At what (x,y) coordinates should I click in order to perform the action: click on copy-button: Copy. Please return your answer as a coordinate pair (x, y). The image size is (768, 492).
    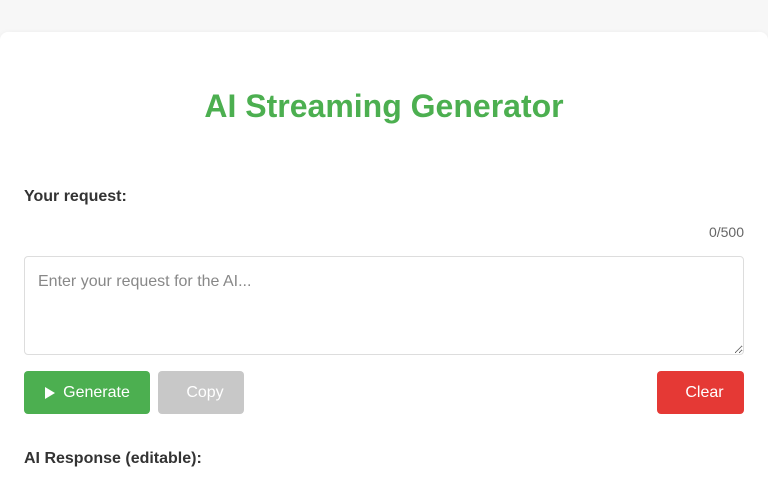
    Looking at the image, I should click on (201, 392).